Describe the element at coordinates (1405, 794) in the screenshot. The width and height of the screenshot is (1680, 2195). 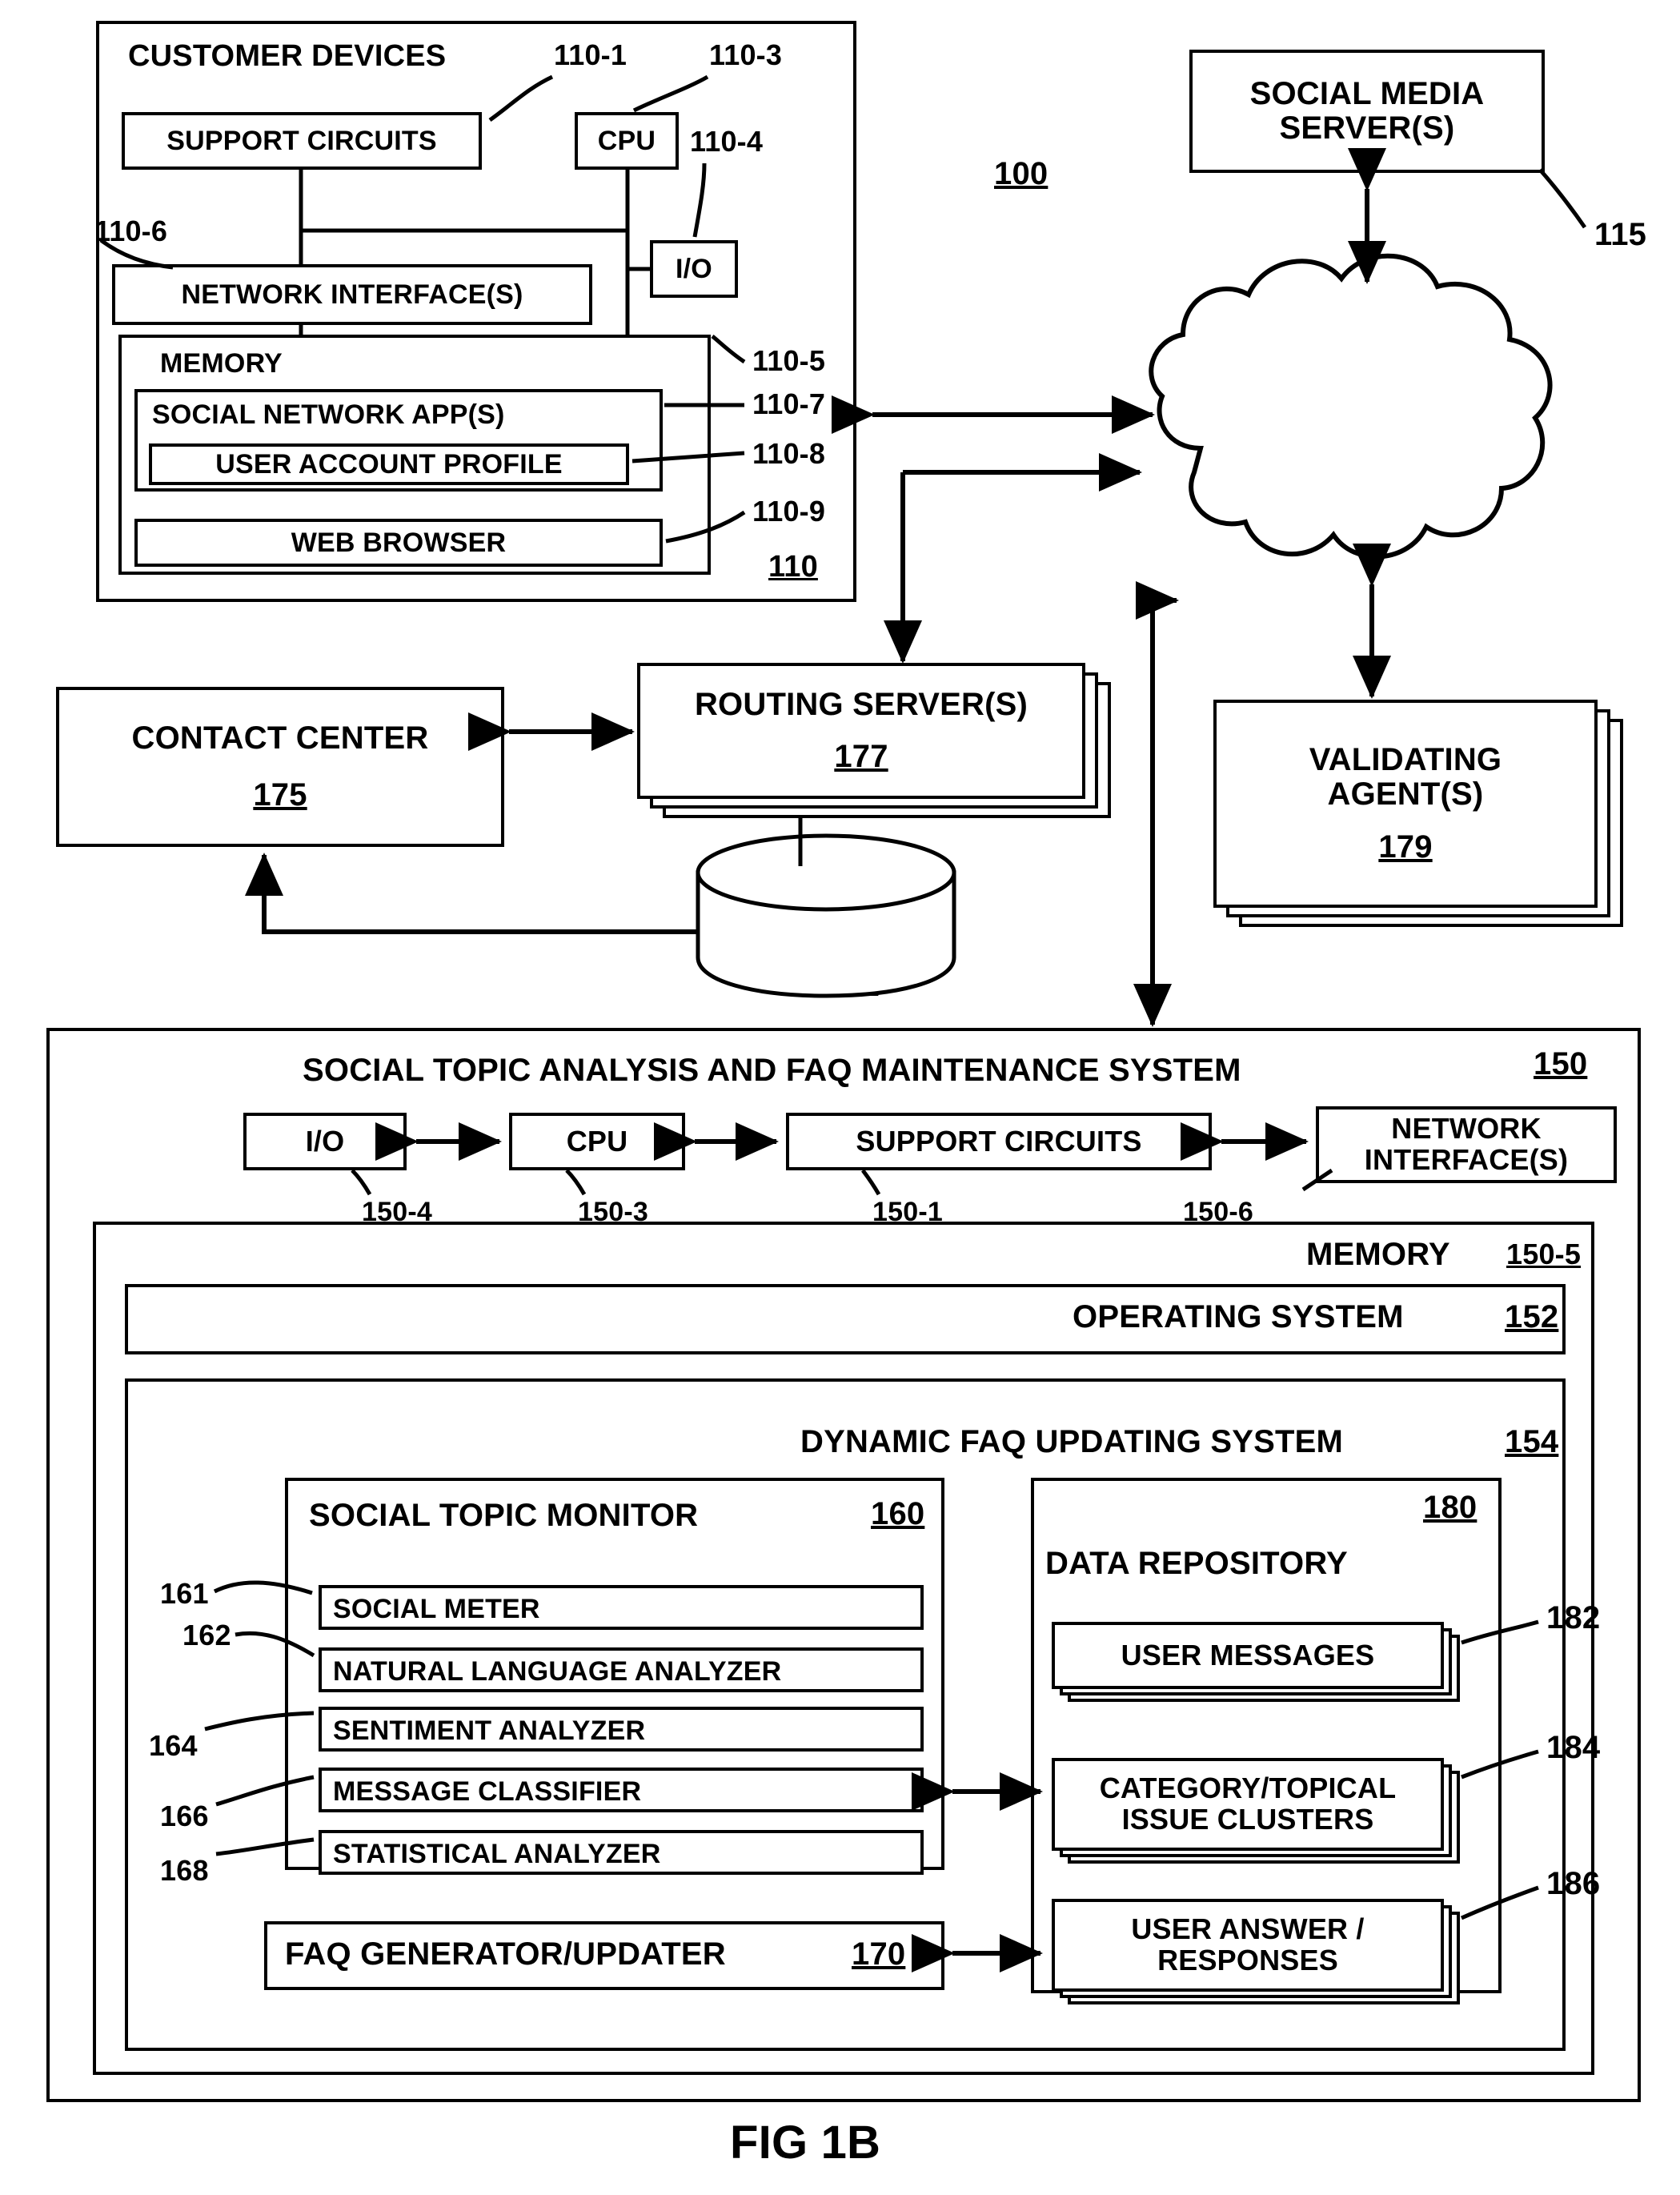
I see `validating-agent-label-2: AGENT(S)` at that location.